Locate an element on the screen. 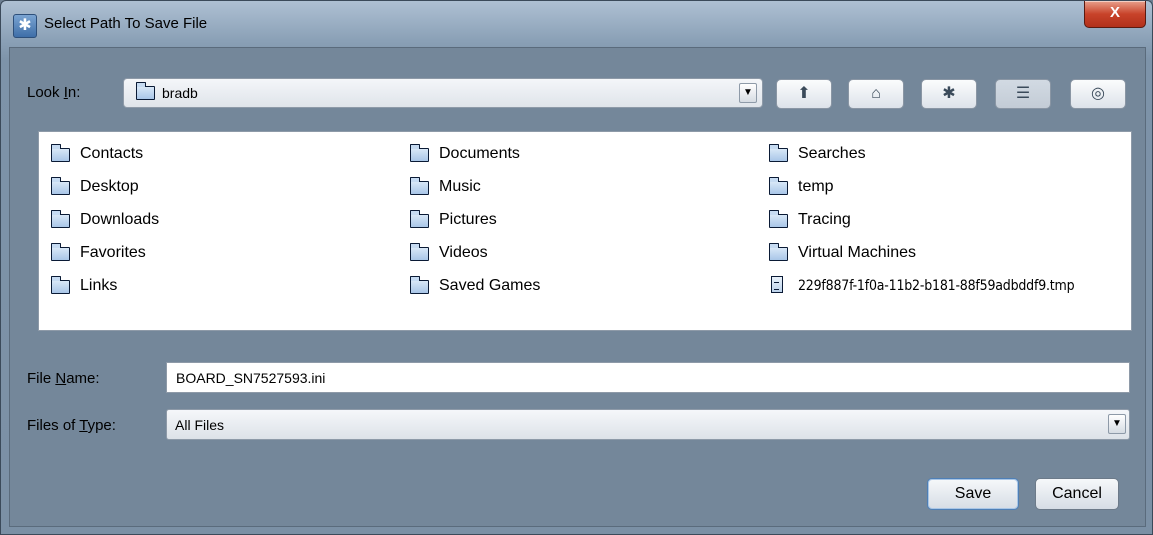 Image resolution: width=1153 pixels, height=535 pixels. look-in-value: bradb is located at coordinates (180, 93).